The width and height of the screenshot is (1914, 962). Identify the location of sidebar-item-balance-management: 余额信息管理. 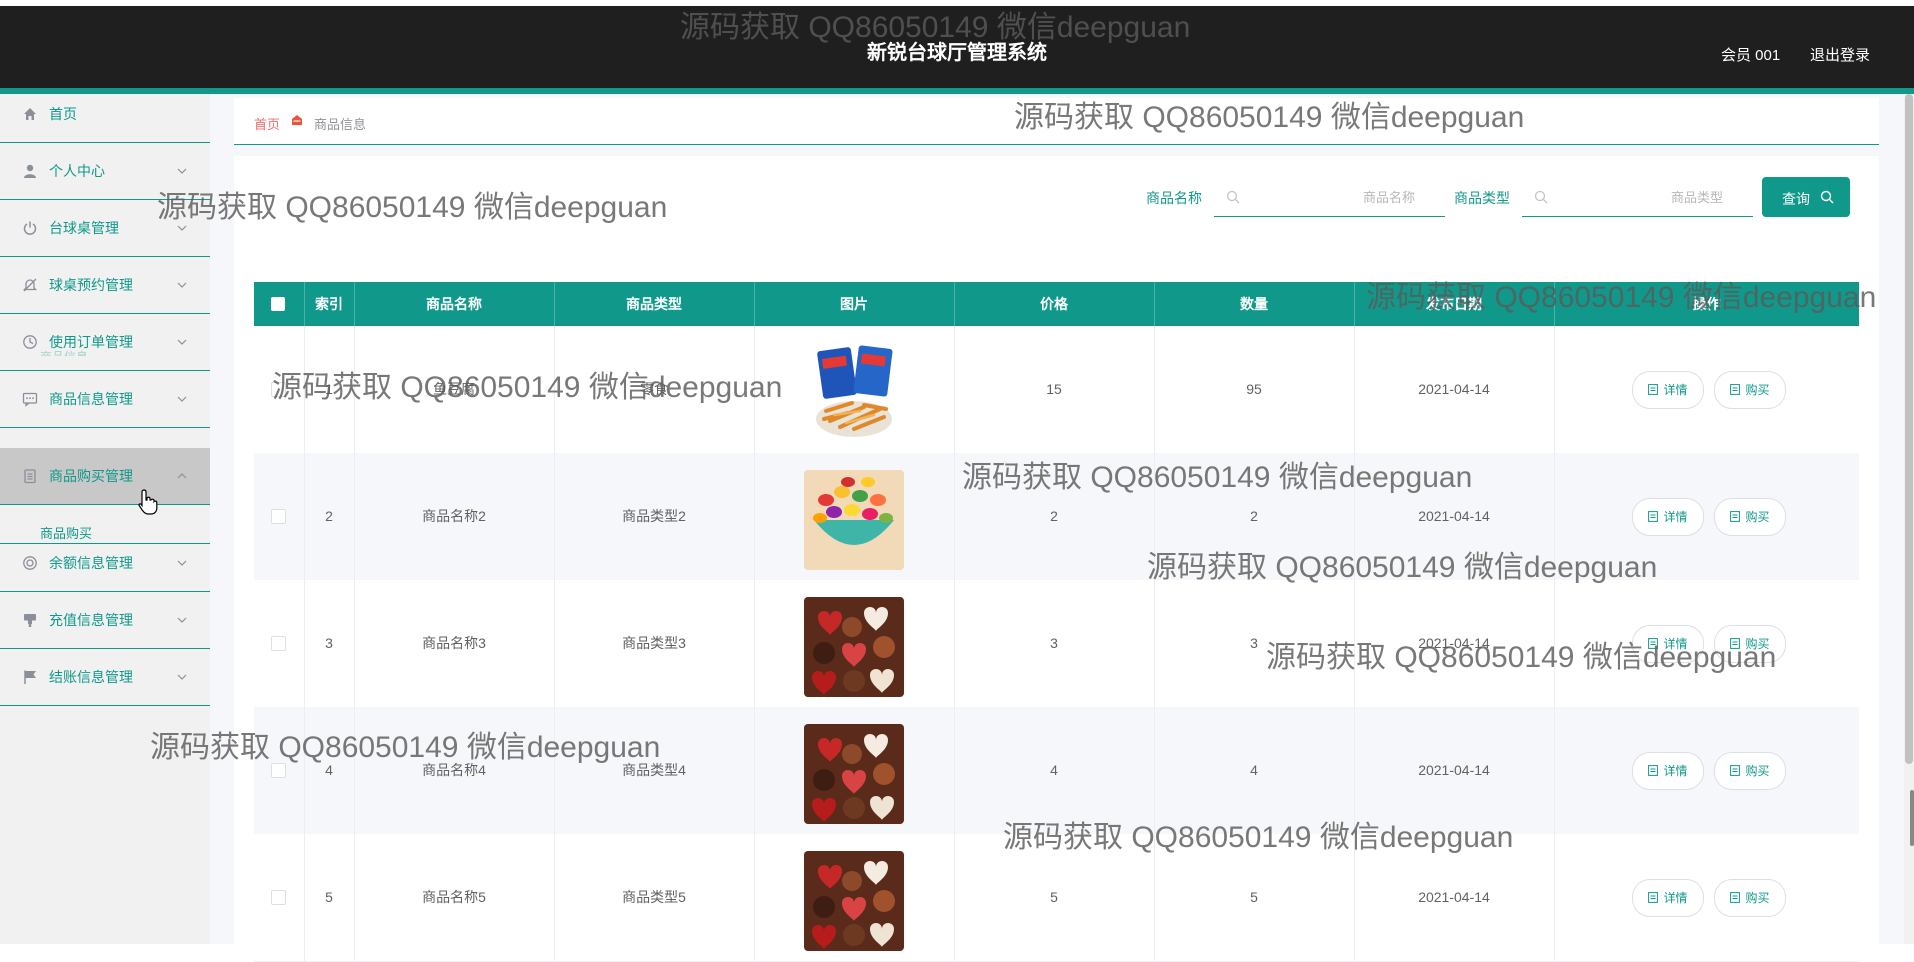
(105, 563).